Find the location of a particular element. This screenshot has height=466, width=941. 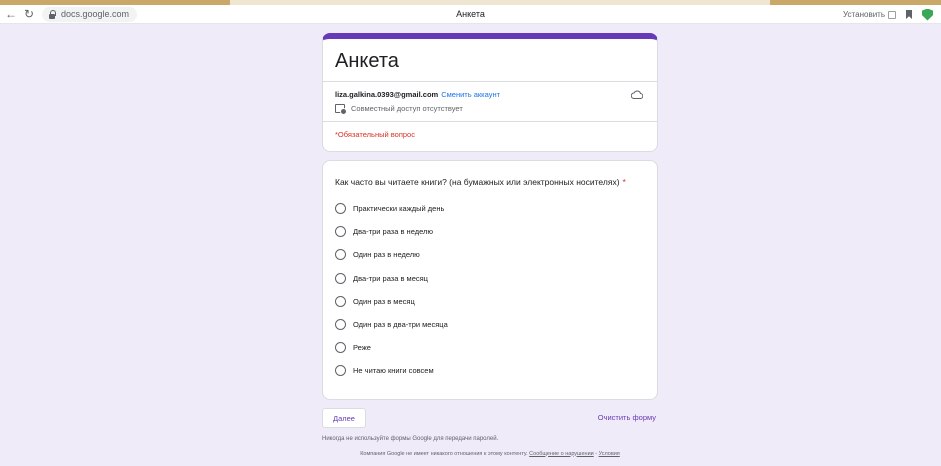

cloud-icon is located at coordinates (637, 94).